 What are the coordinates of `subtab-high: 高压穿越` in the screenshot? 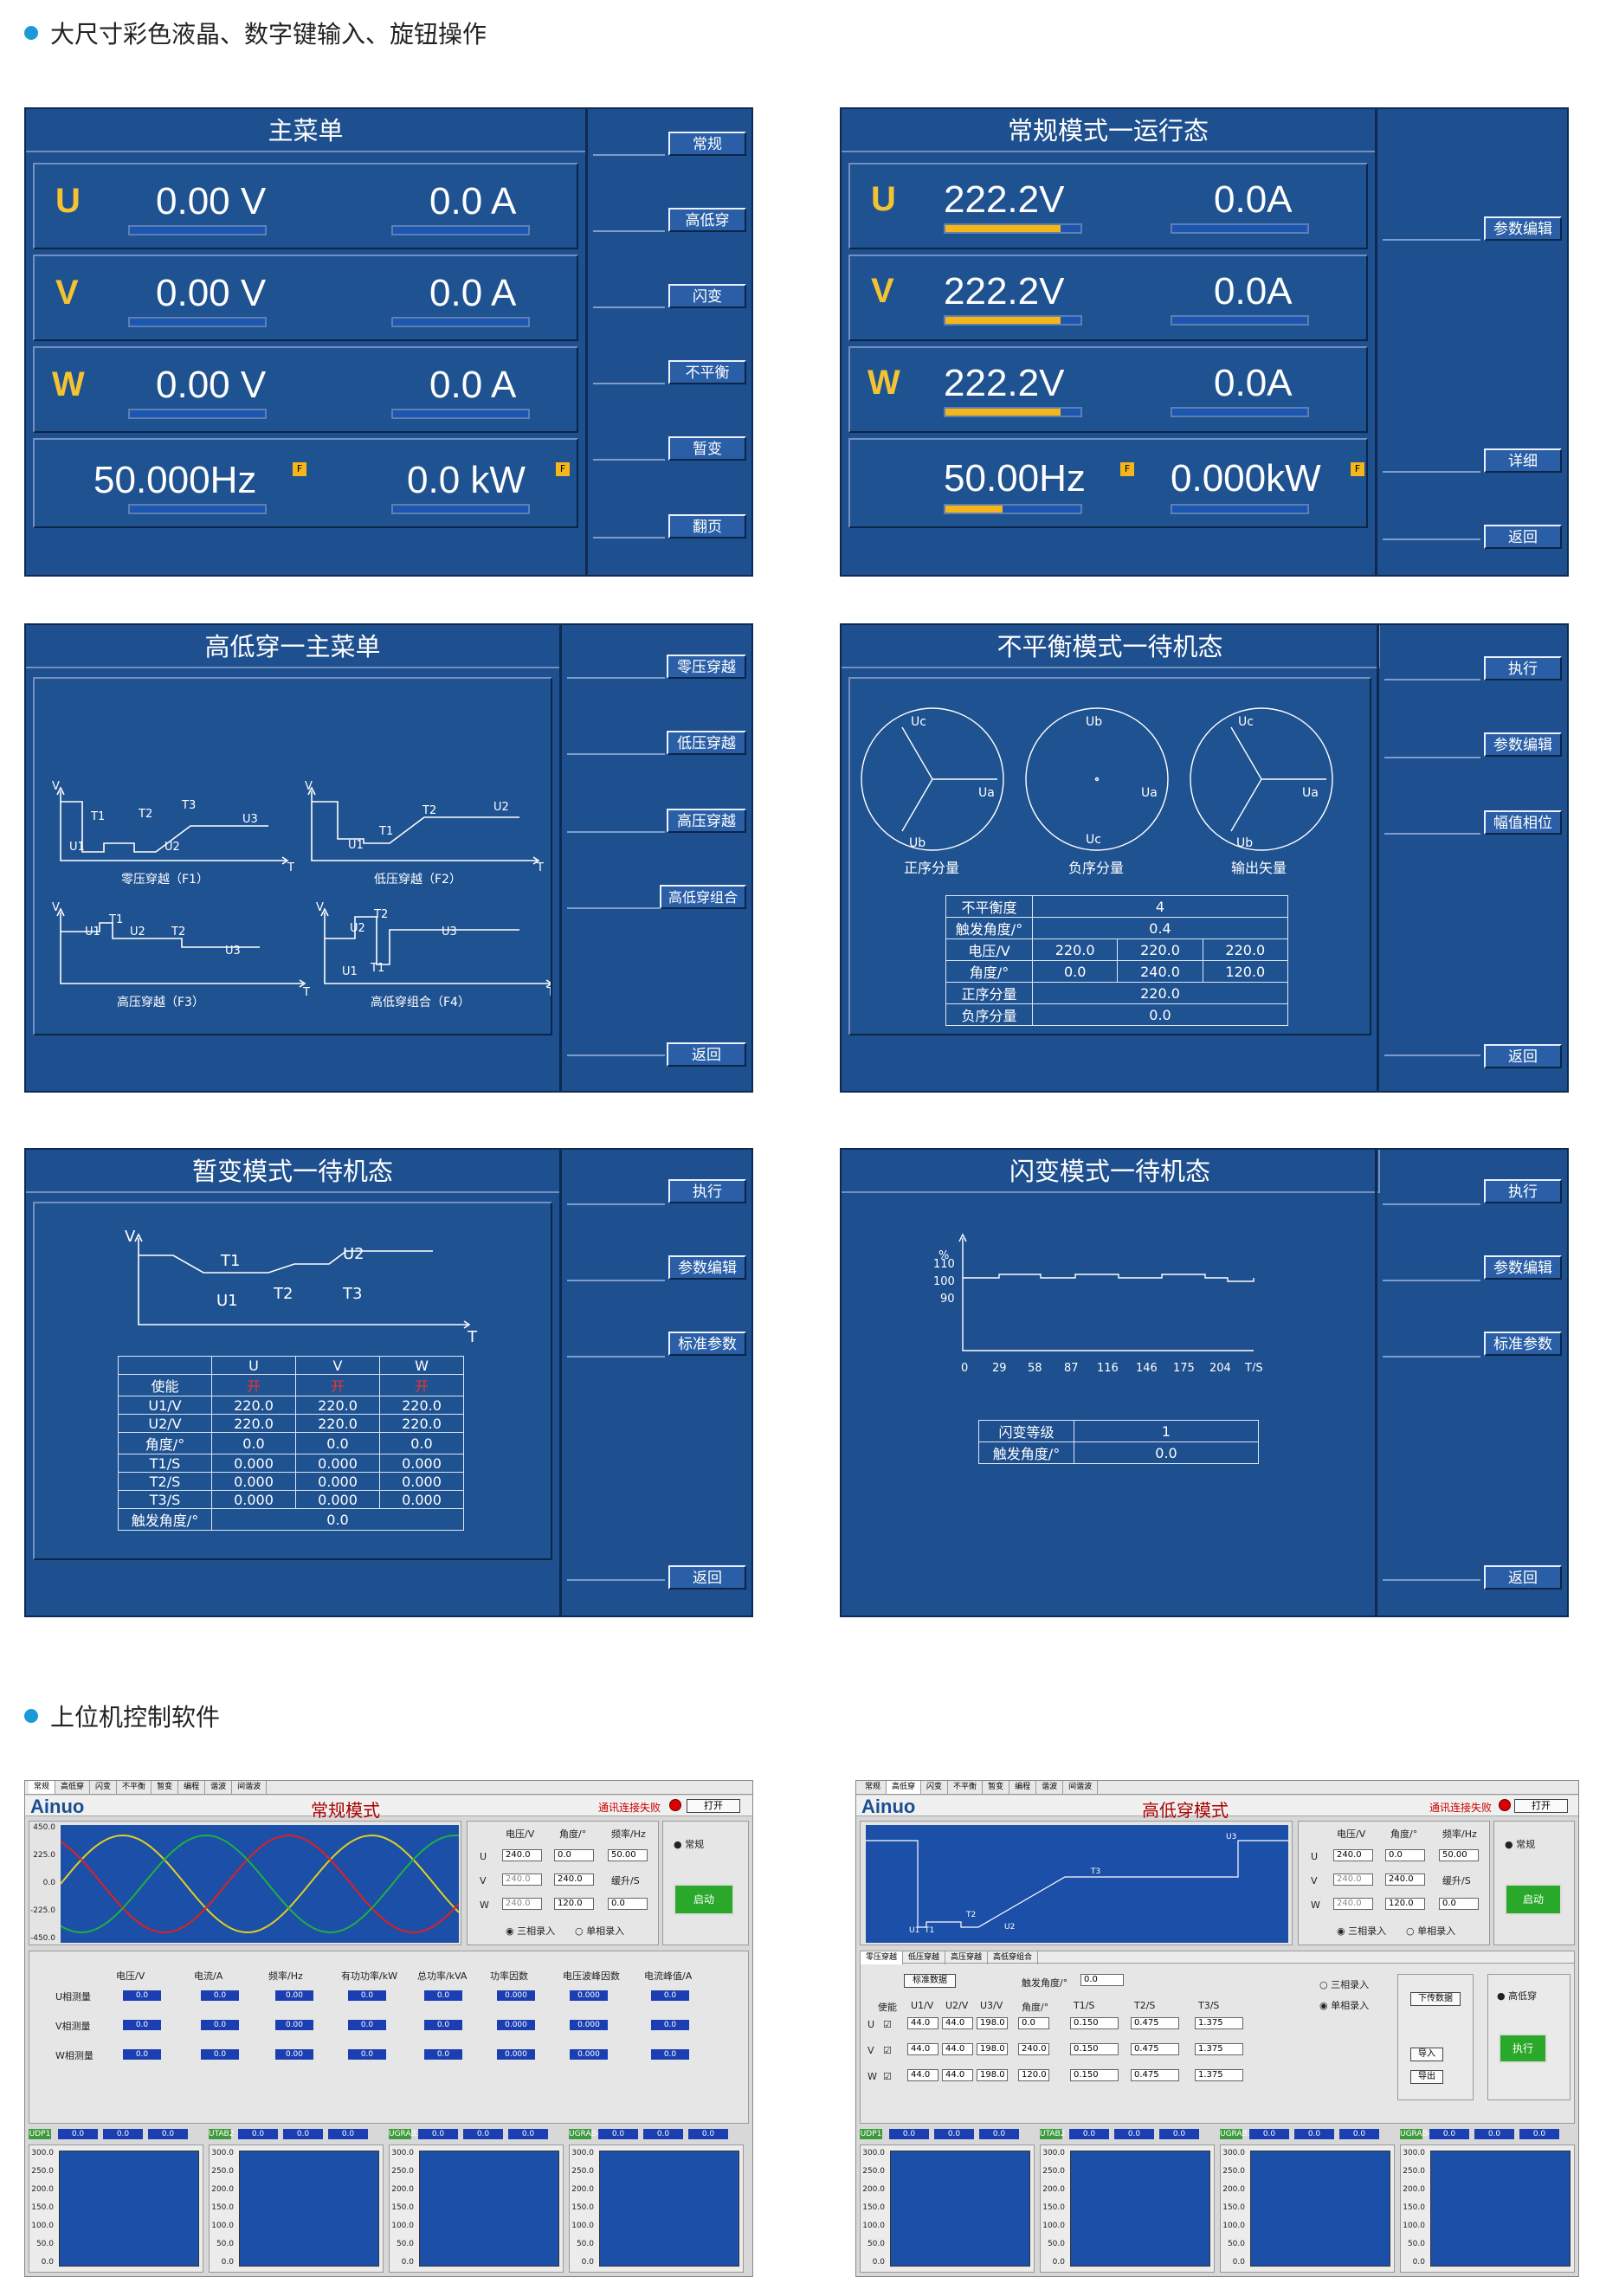 It's located at (967, 1958).